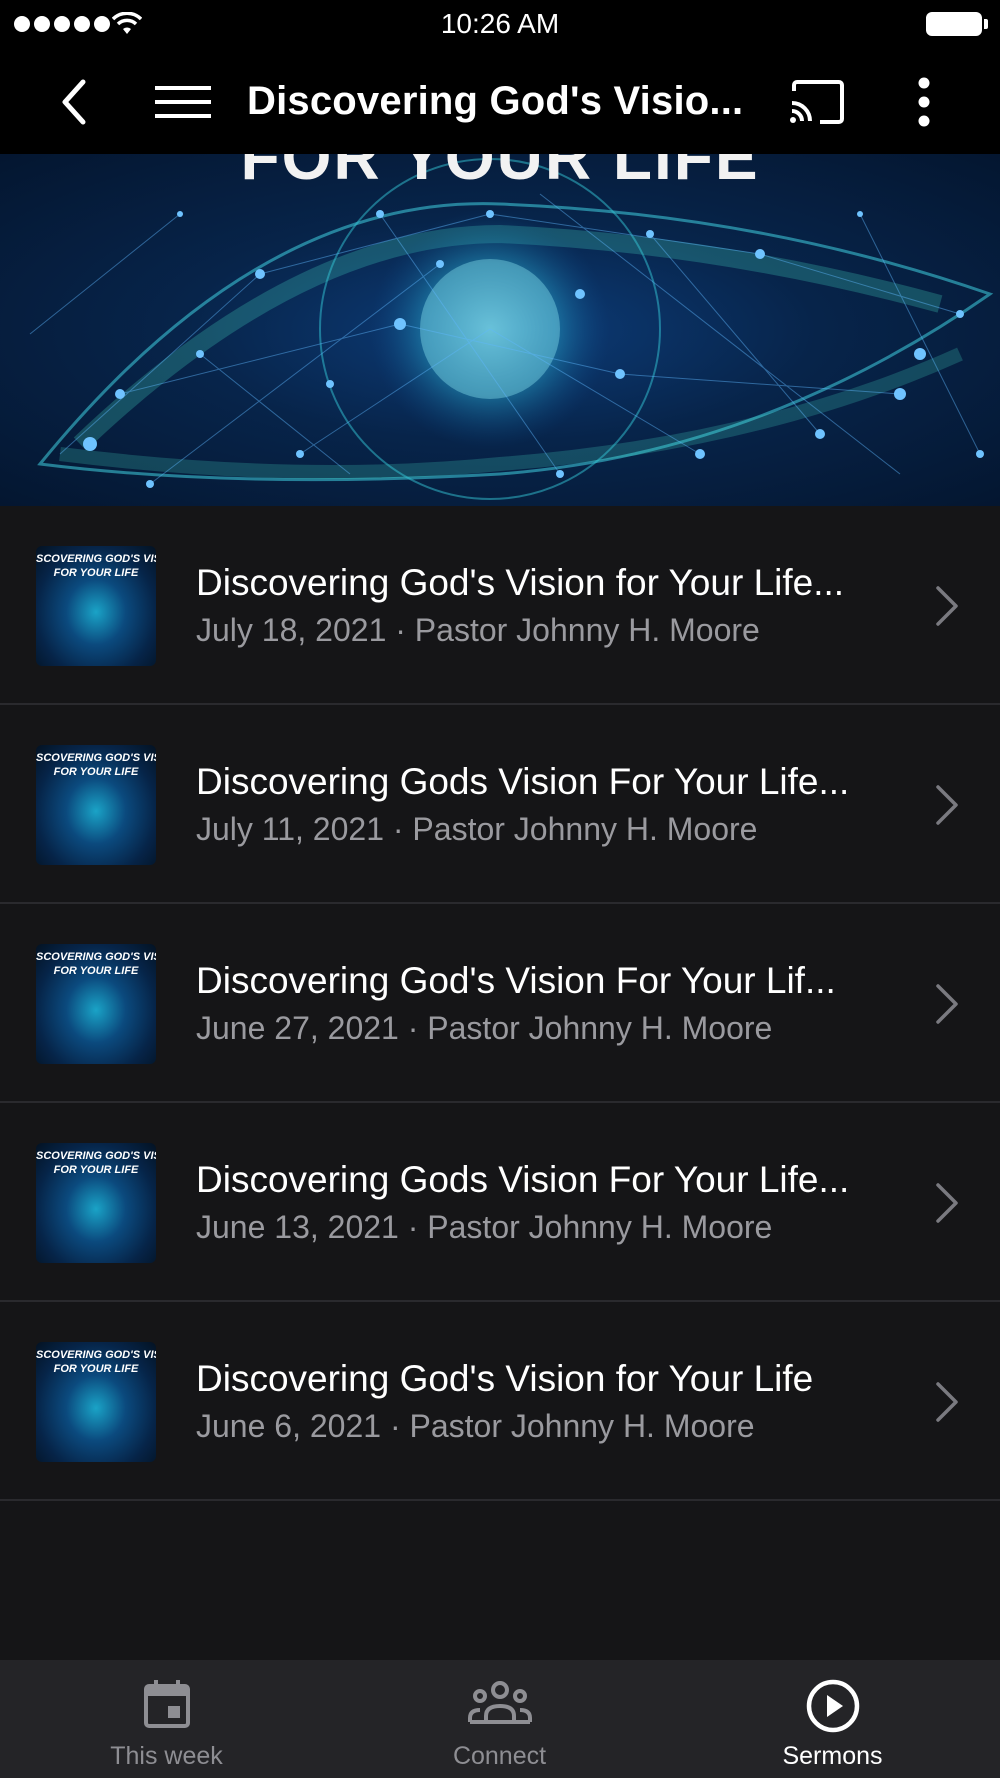  I want to click on tab-label: Connect, so click(499, 1756).